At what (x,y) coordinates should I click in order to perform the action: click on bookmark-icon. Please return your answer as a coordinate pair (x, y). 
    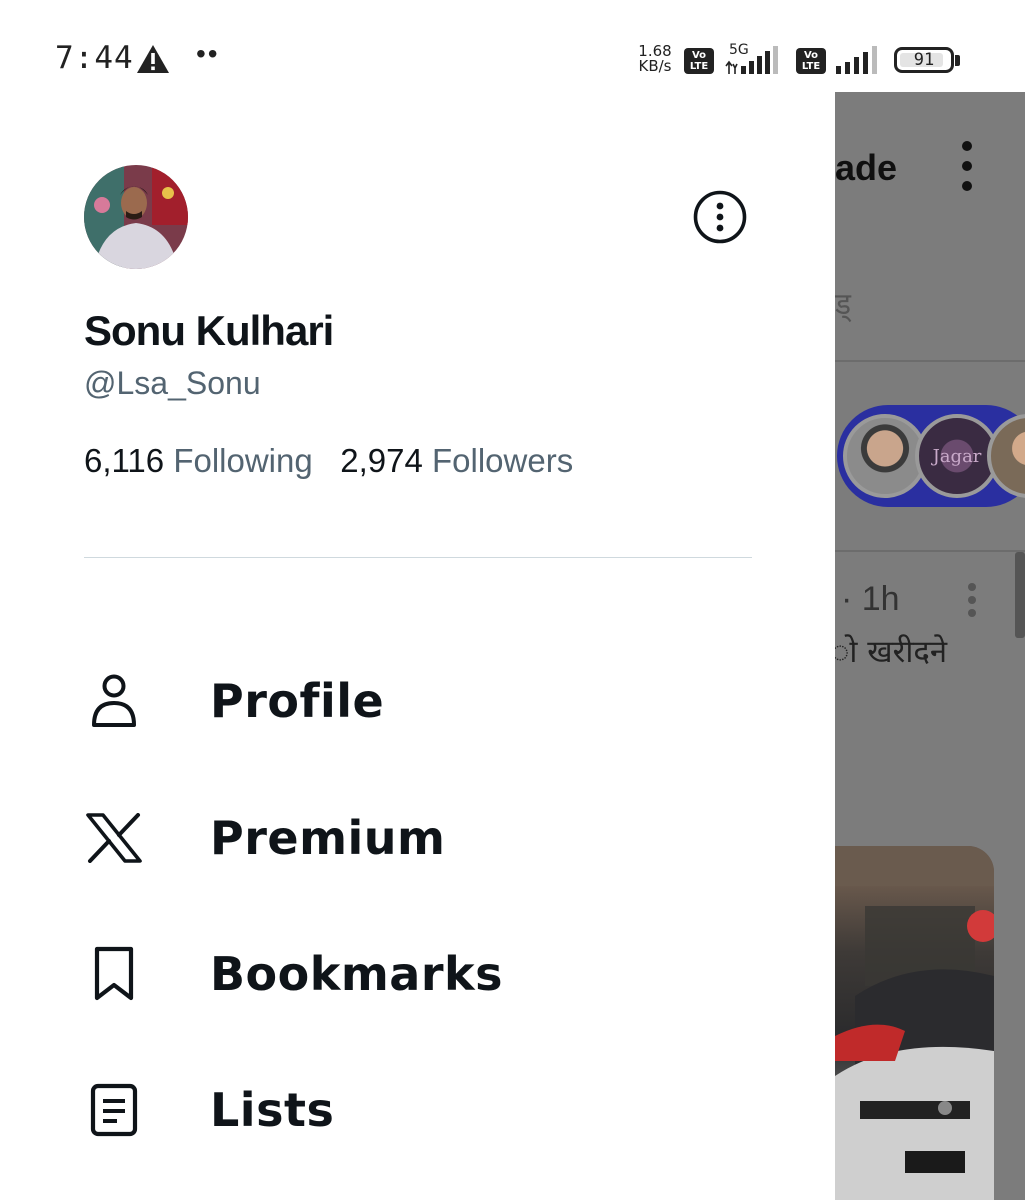
    Looking at the image, I should click on (114, 973).